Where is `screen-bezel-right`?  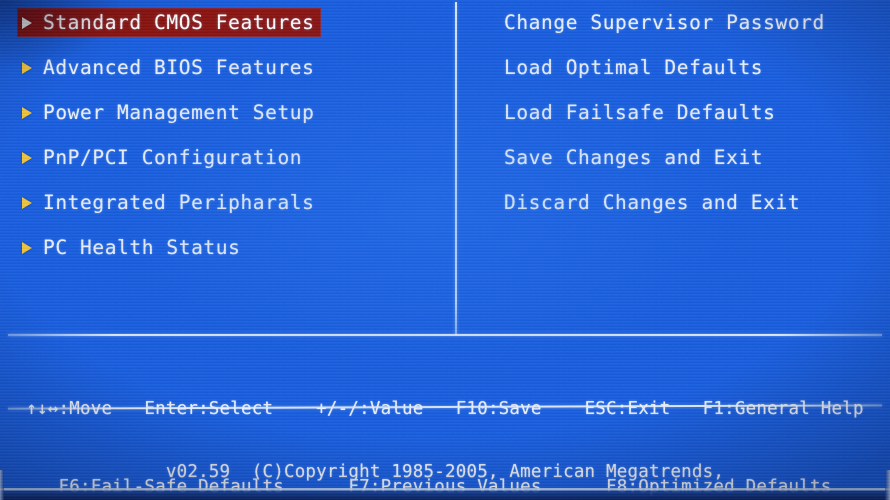 screen-bezel-right is located at coordinates (887, 485).